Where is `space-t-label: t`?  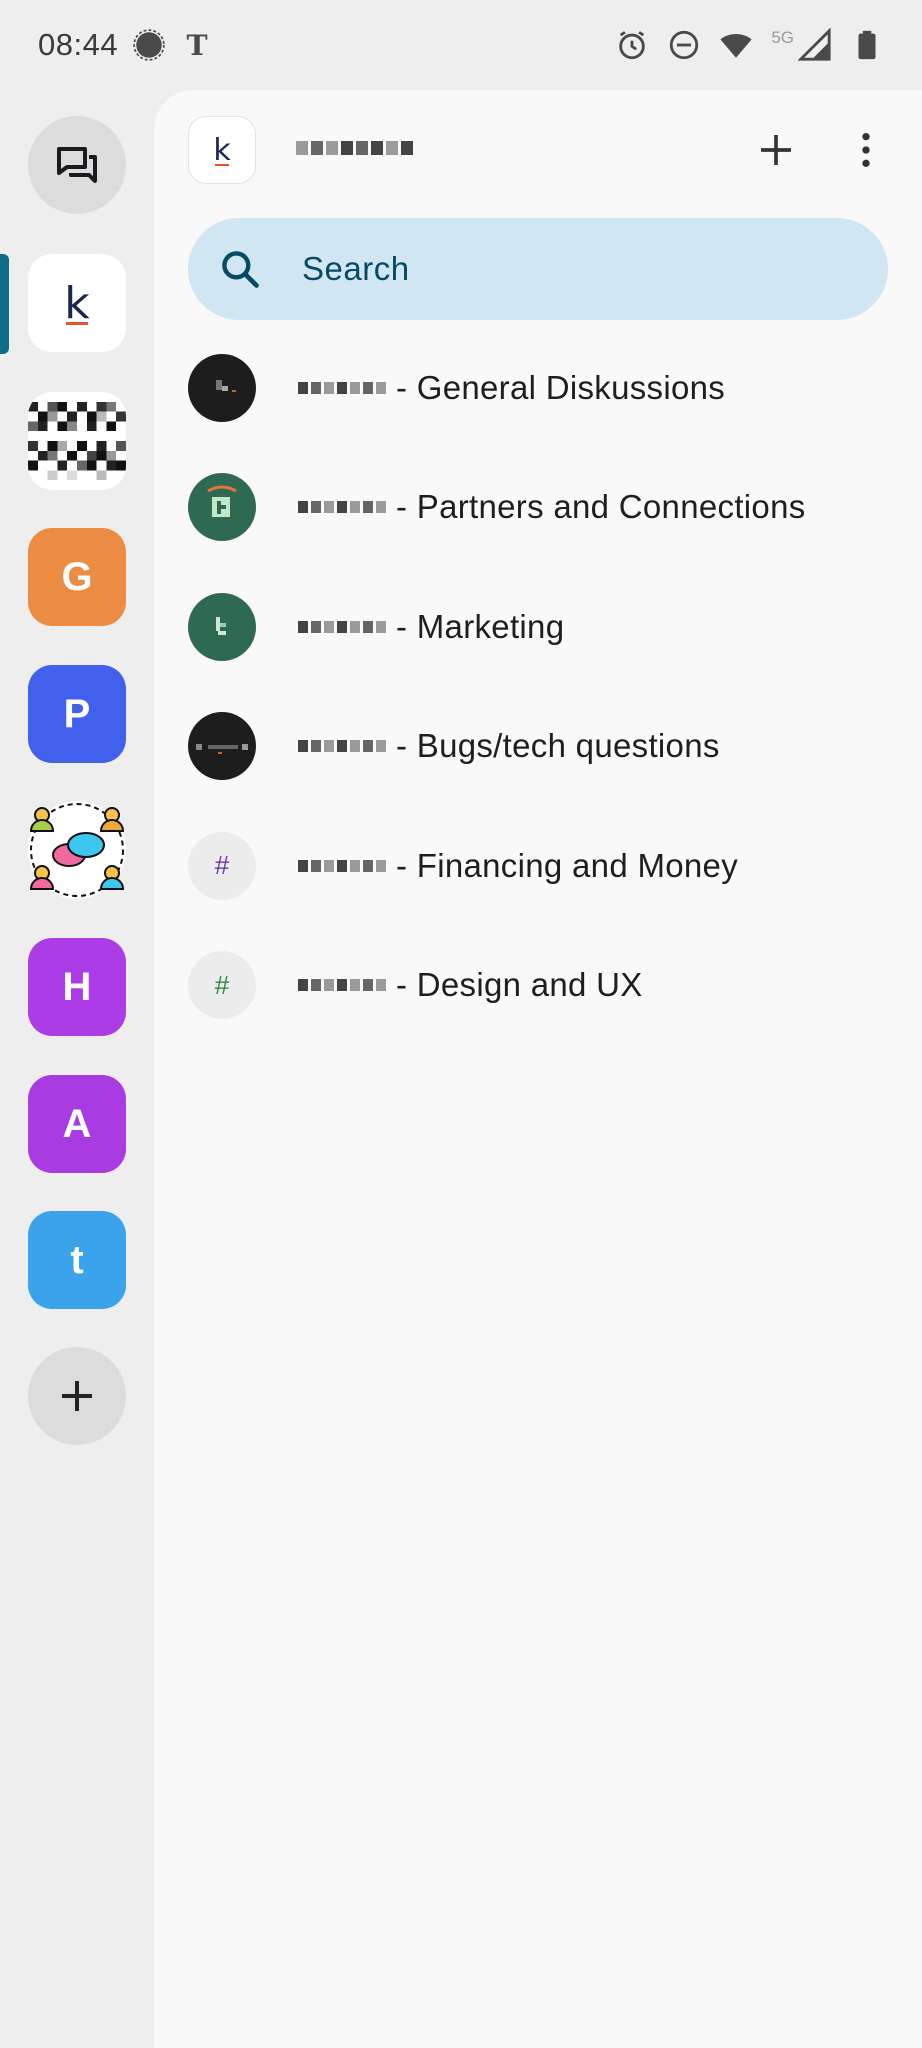 space-t-label: t is located at coordinates (77, 1259).